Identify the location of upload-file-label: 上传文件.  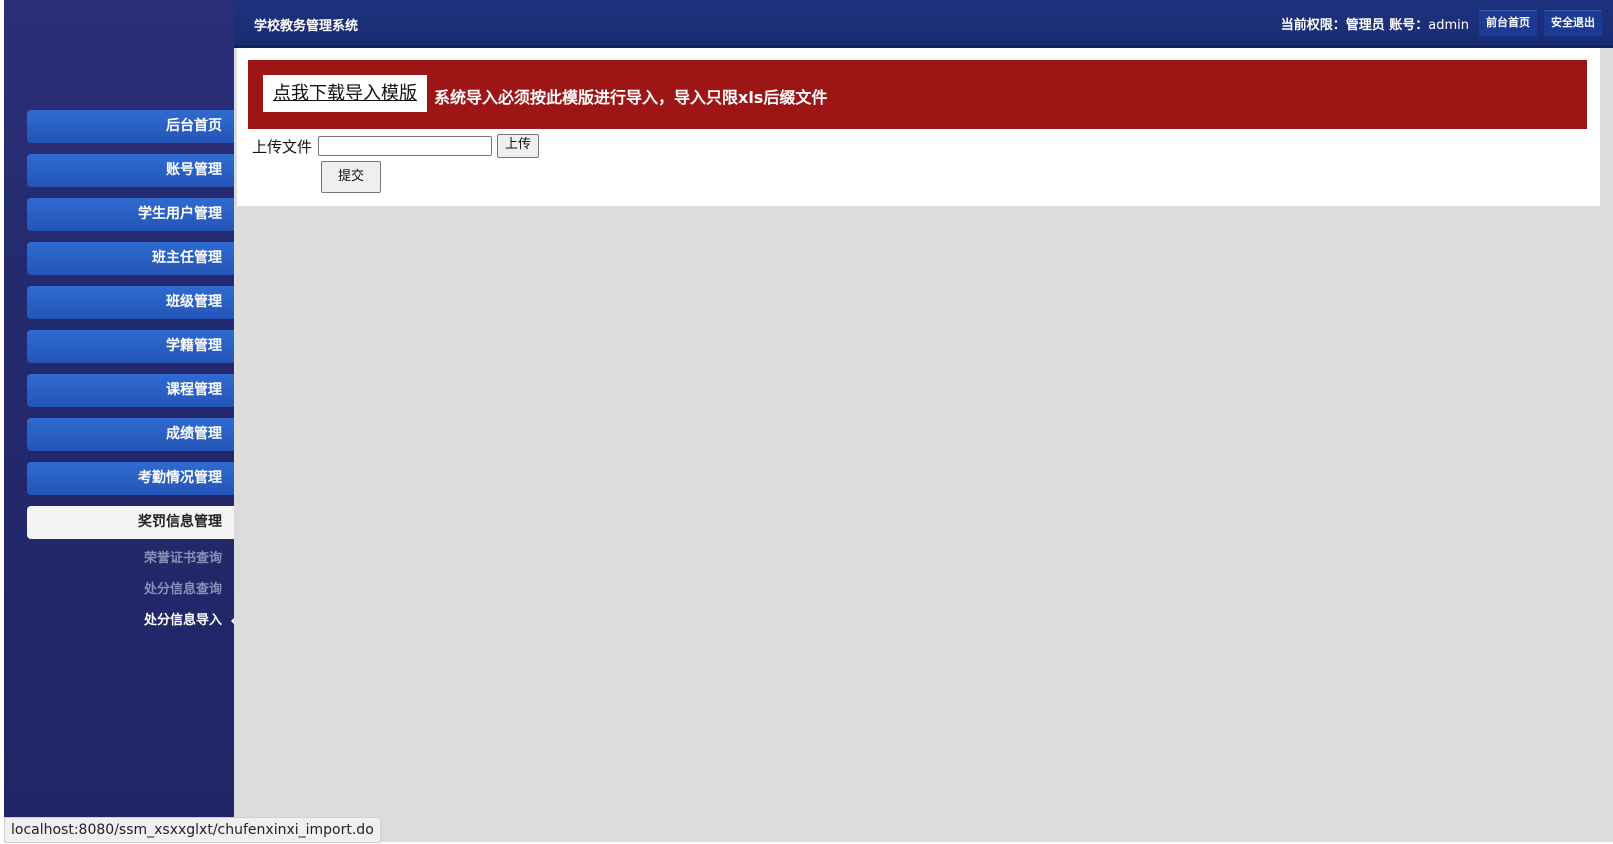
(282, 146).